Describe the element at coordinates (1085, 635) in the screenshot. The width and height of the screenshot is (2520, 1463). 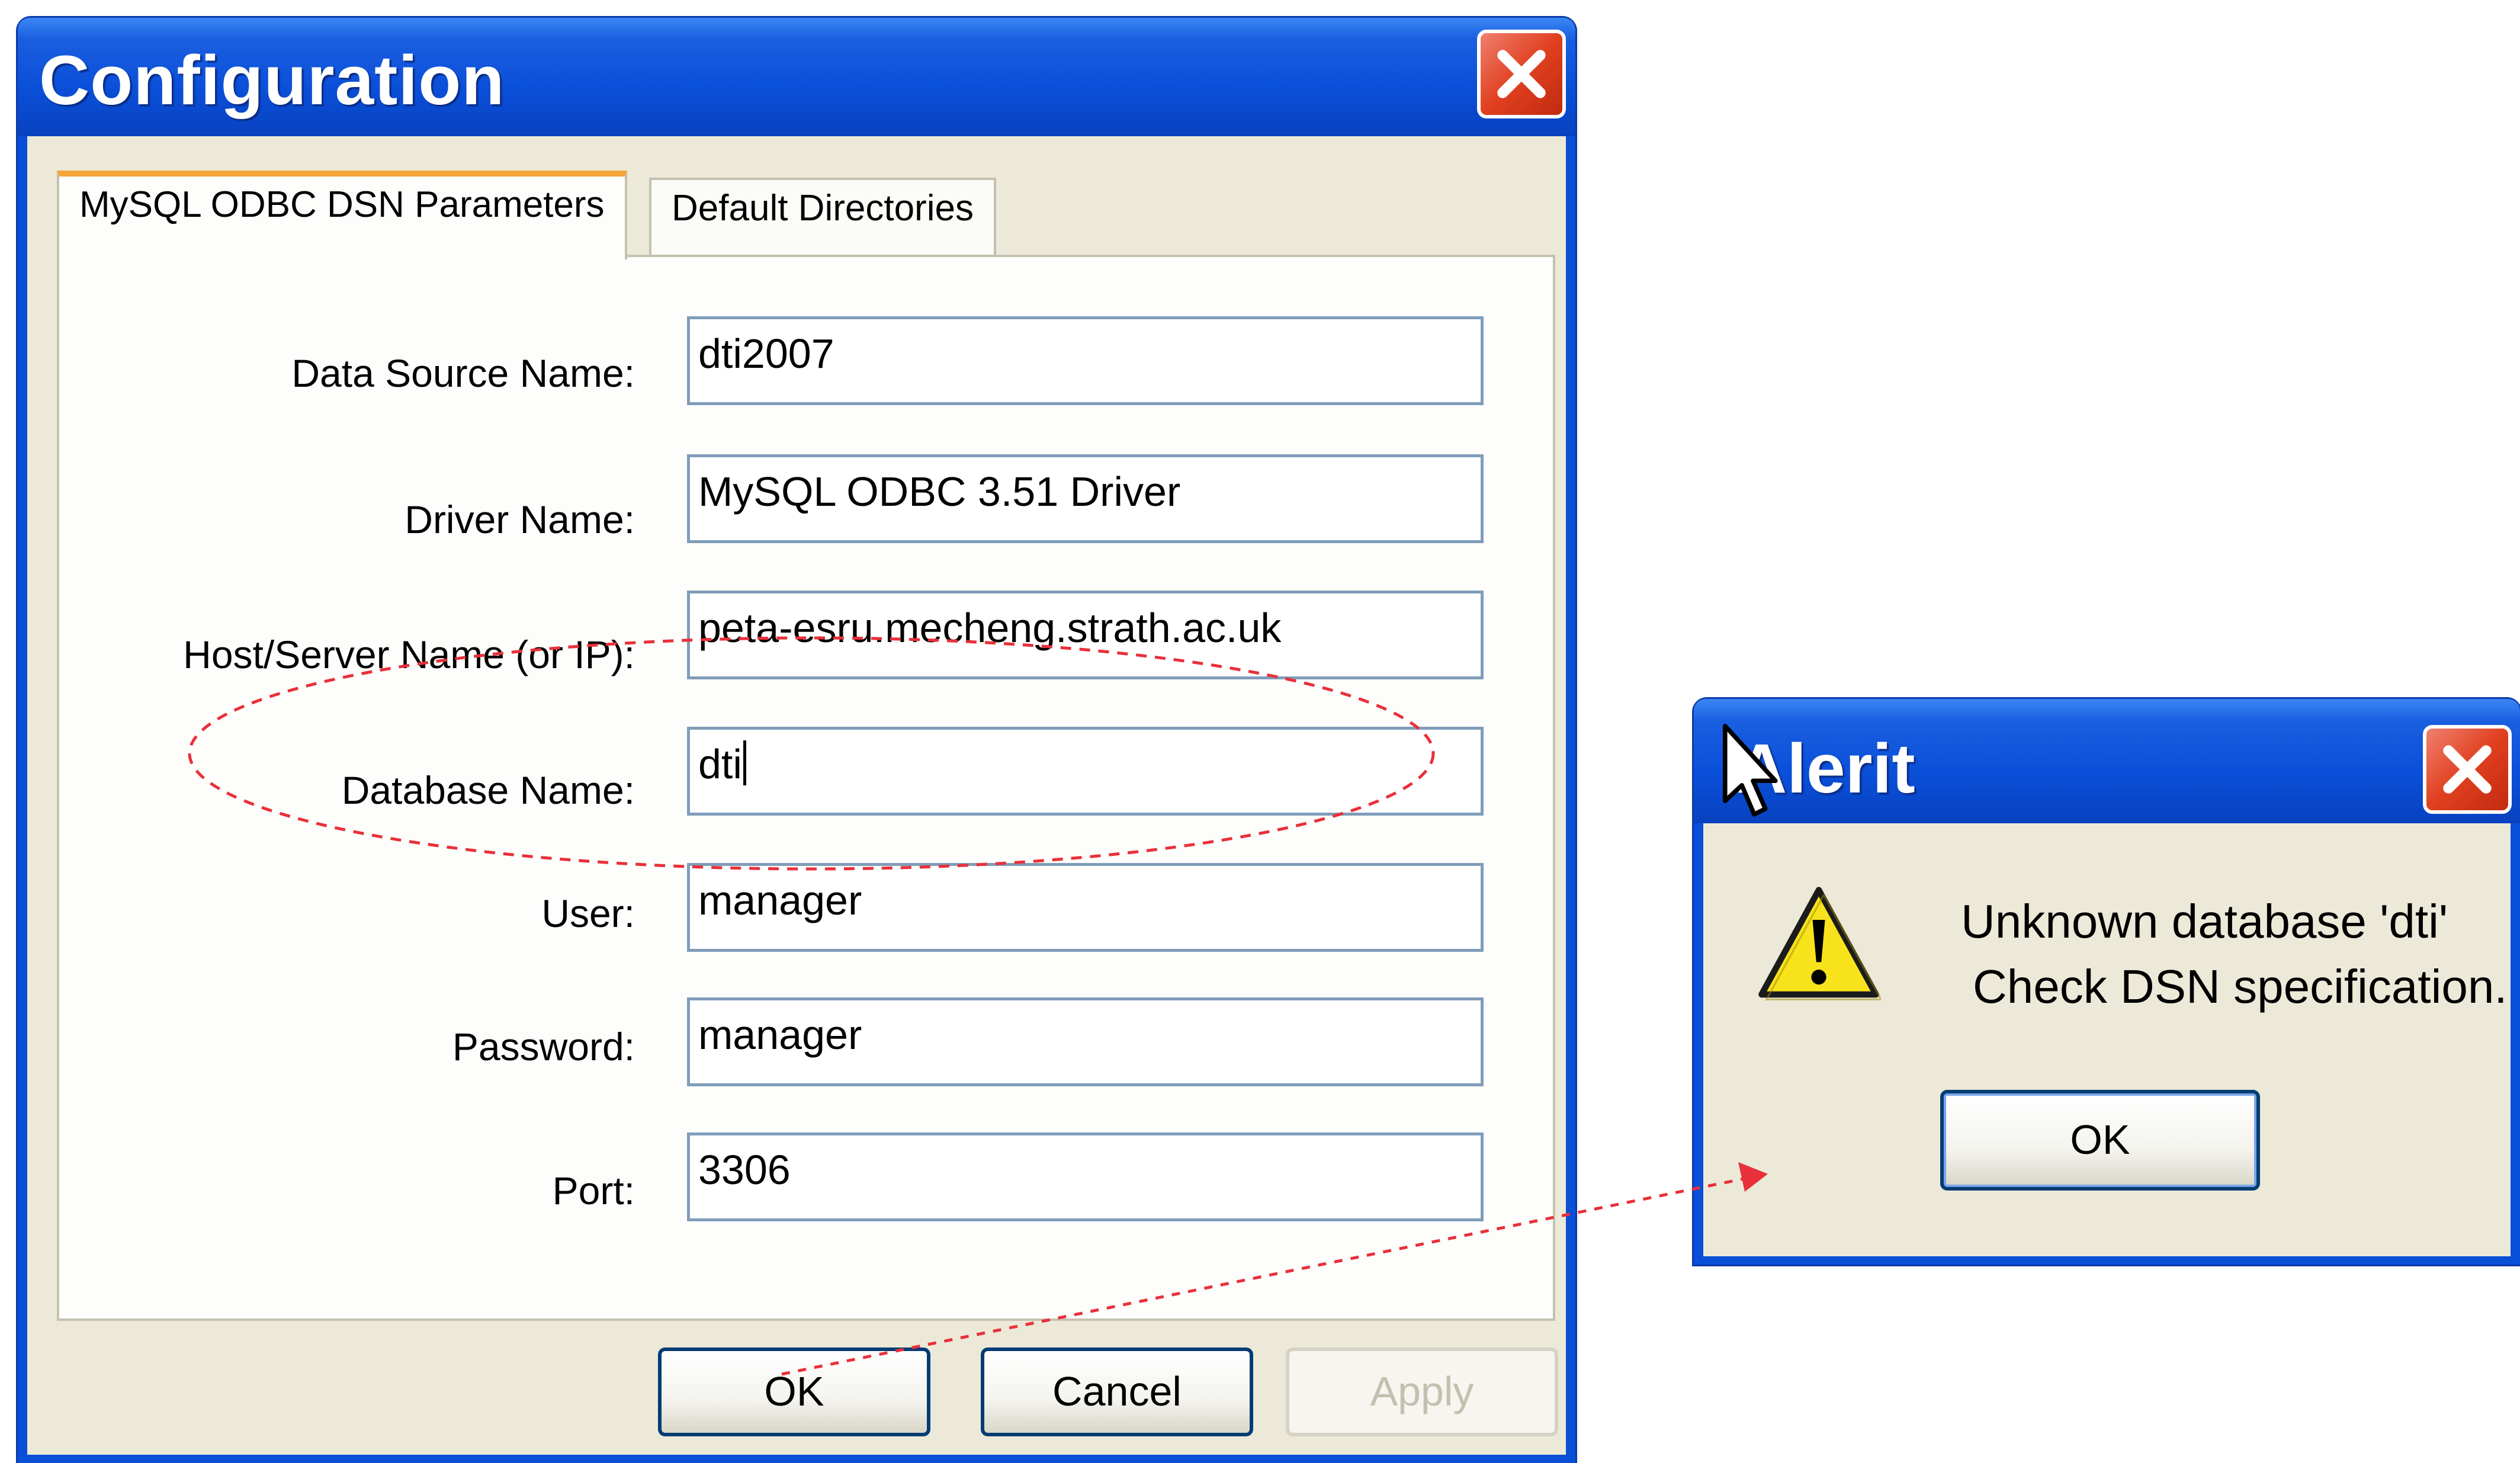
I see `host-server-name-input: peta-esru.mecheng.strath.ac.uk` at that location.